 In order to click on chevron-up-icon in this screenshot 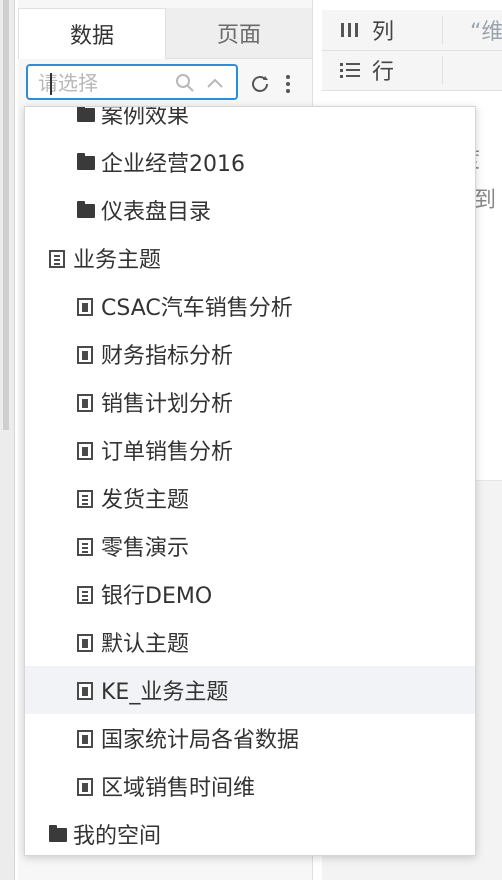, I will do `click(215, 83)`.